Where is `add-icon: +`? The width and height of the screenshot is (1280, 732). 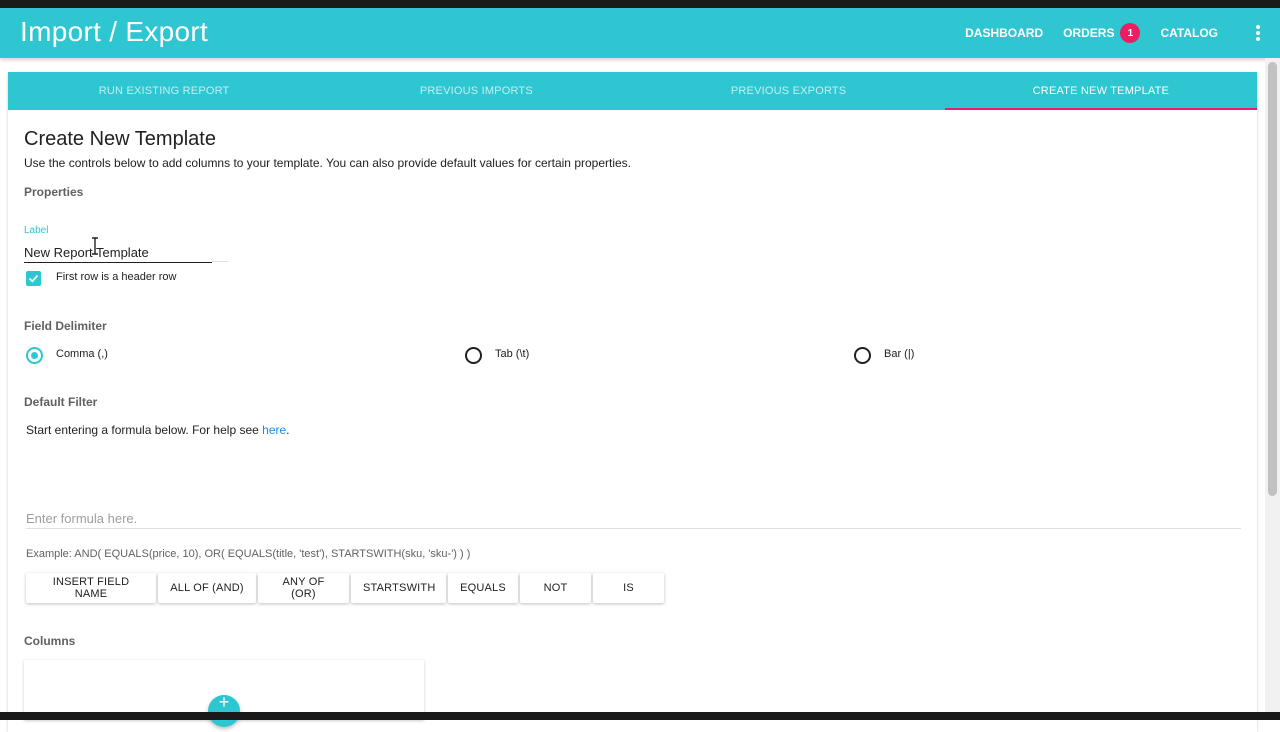 add-icon: + is located at coordinates (224, 702).